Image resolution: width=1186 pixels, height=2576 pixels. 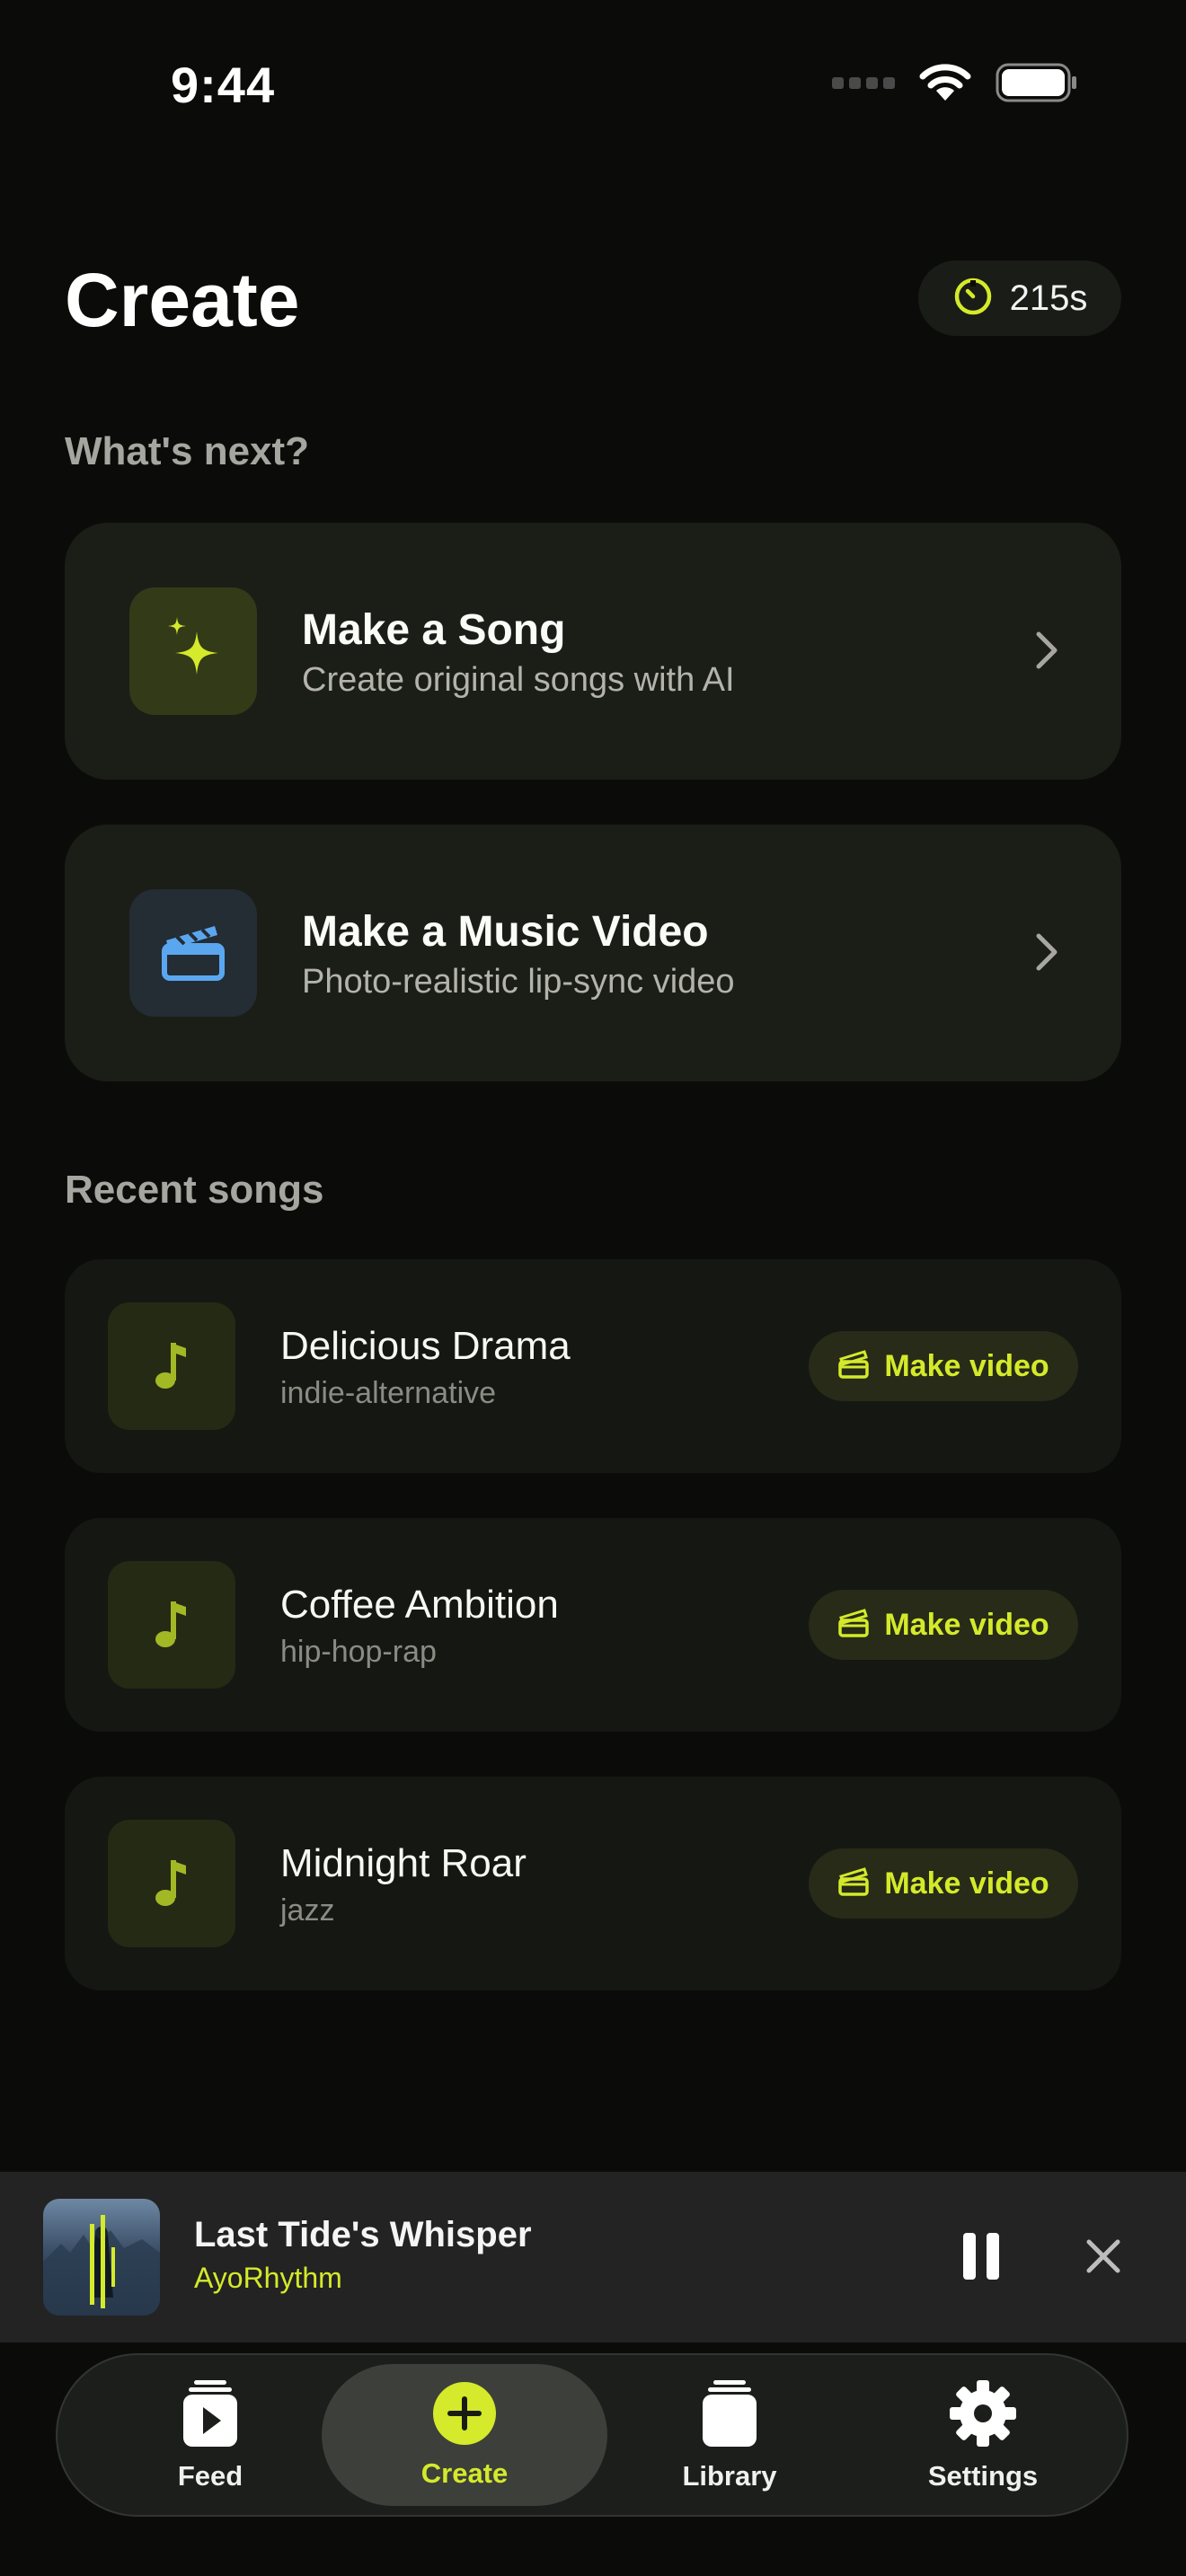 I want to click on make-song-subtitle: Create original songs with AI, so click(x=518, y=680).